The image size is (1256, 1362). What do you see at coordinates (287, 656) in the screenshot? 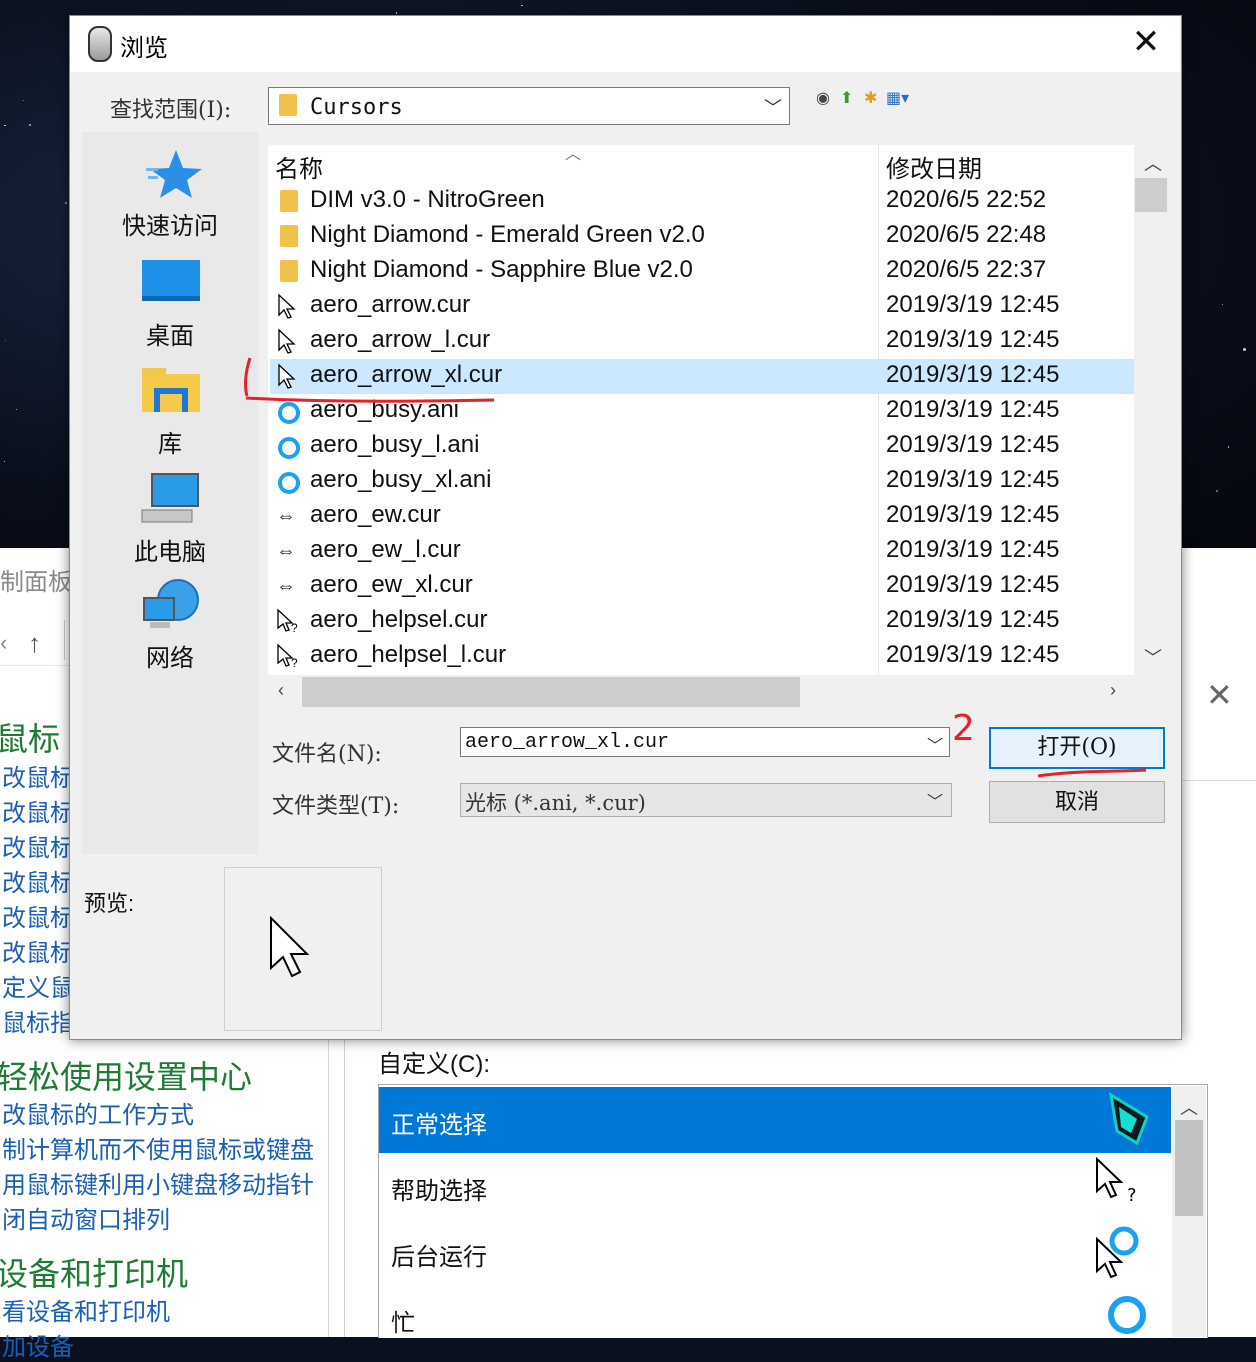
I see `help-select-cursor-icon: ?` at bounding box center [287, 656].